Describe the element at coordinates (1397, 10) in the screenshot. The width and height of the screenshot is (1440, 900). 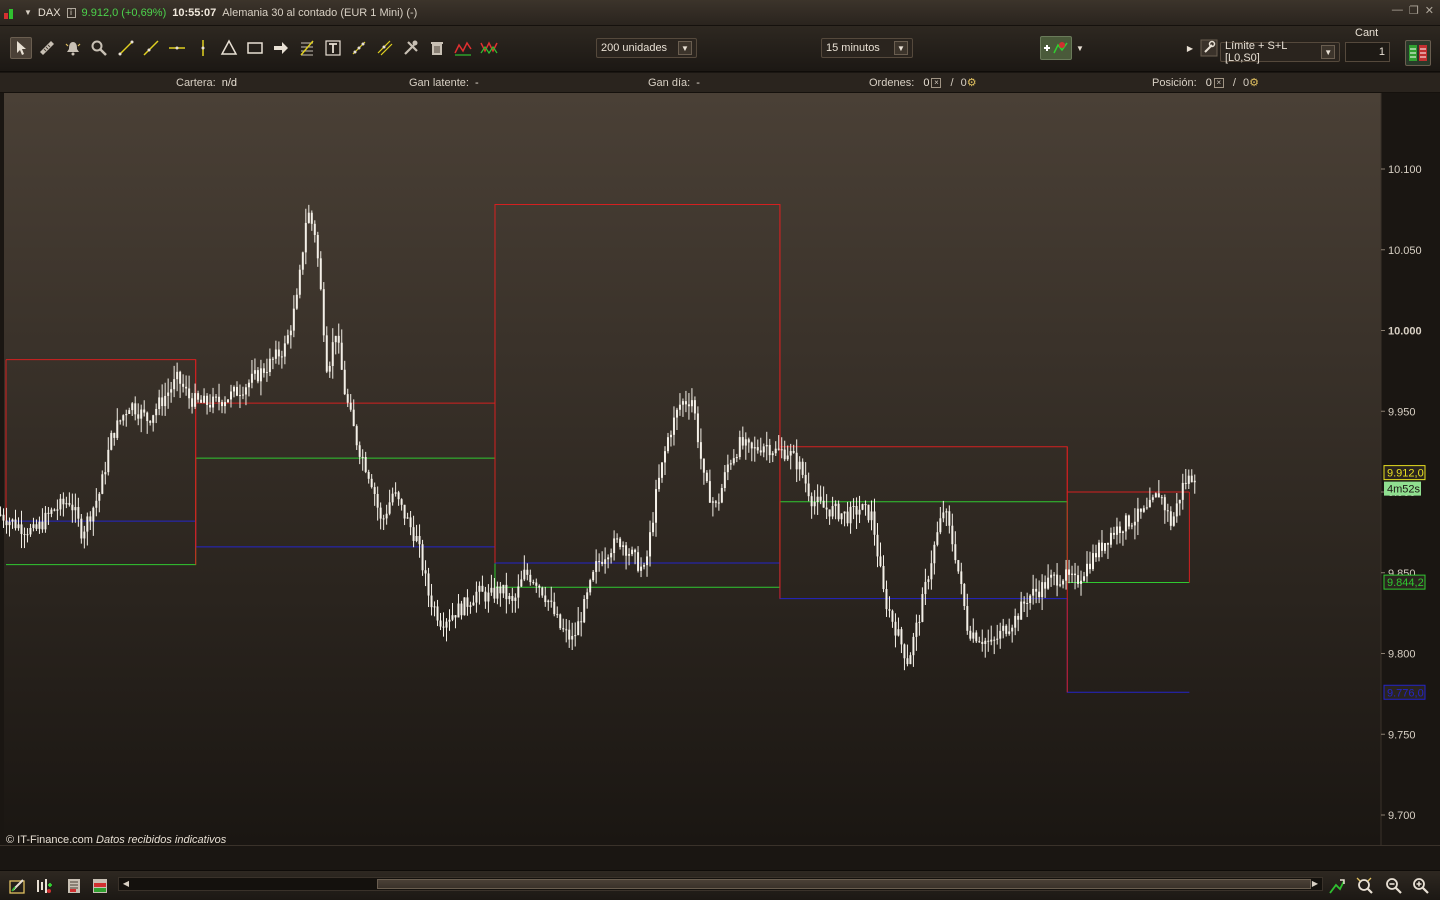
I see `minimize-icon: —` at that location.